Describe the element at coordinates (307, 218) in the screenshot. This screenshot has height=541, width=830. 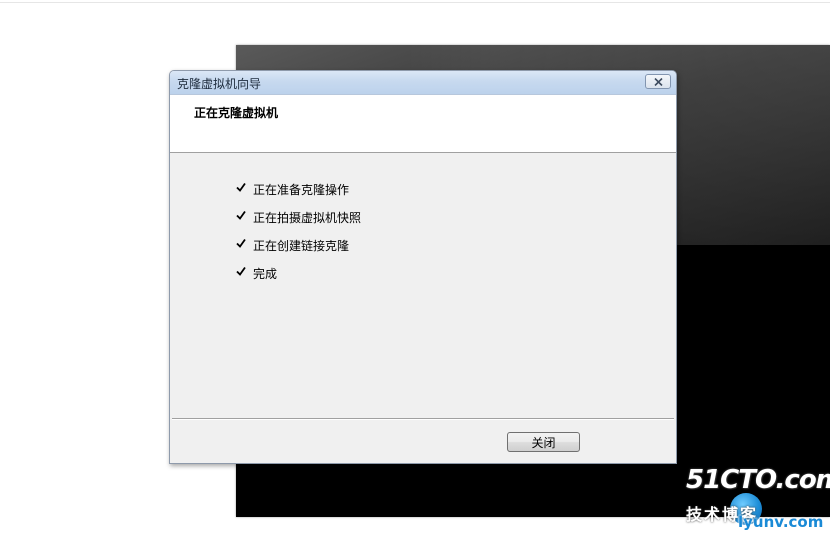
I see `step-label: 正在拍摄虚拟机快照` at that location.